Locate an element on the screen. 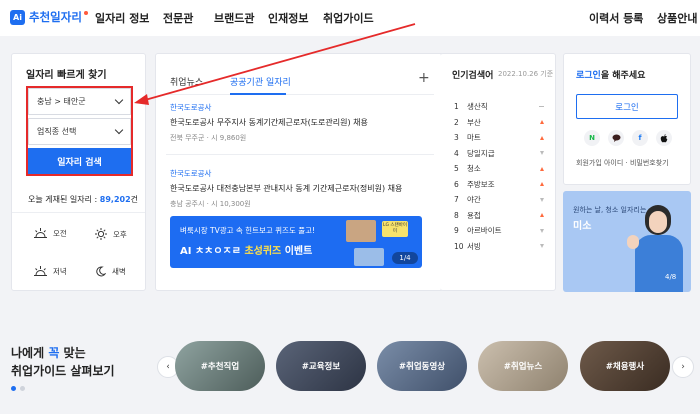  tv-image is located at coordinates (361, 231).